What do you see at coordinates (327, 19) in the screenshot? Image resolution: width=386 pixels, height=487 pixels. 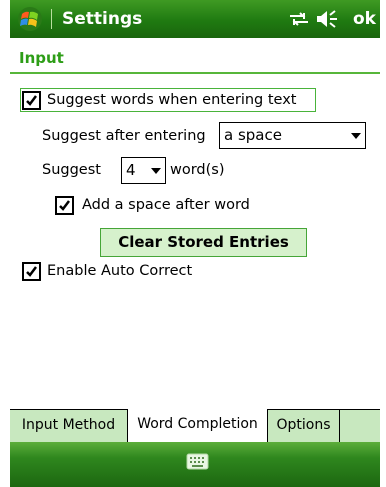 I see `speaker-icon` at bounding box center [327, 19].